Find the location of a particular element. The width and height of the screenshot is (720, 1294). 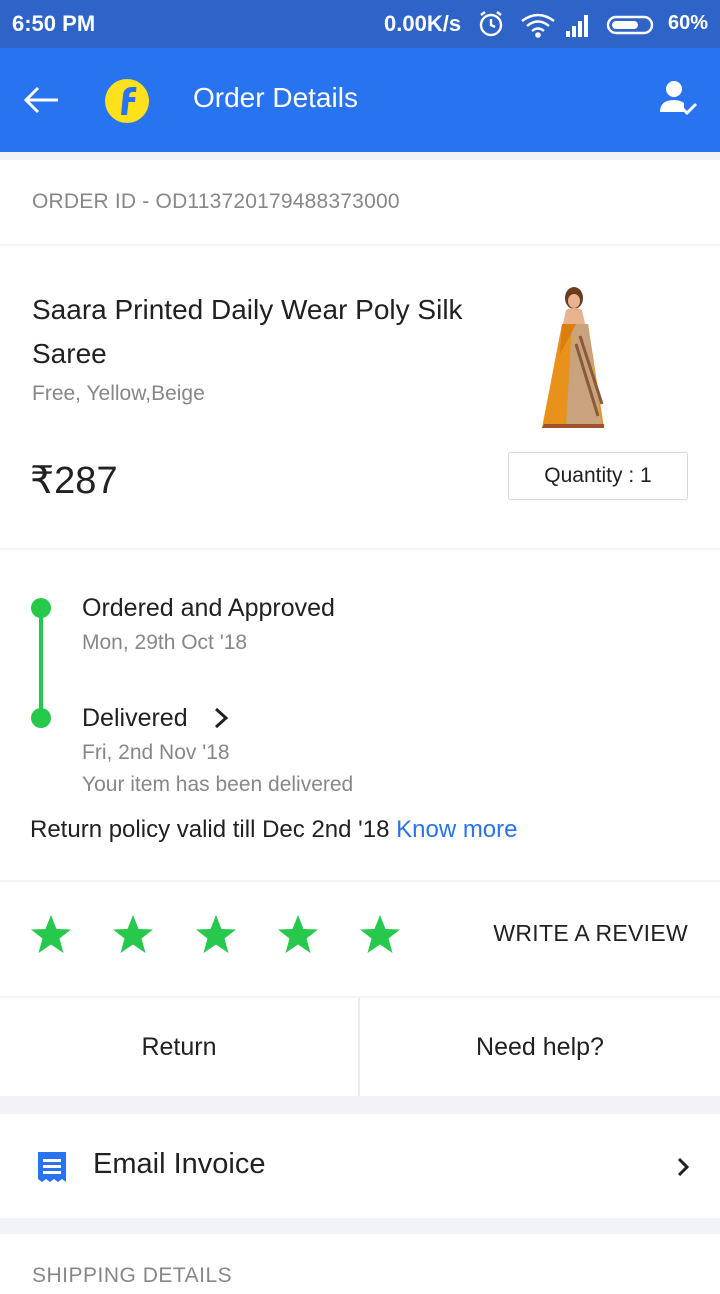

product-image is located at coordinates (574, 358).